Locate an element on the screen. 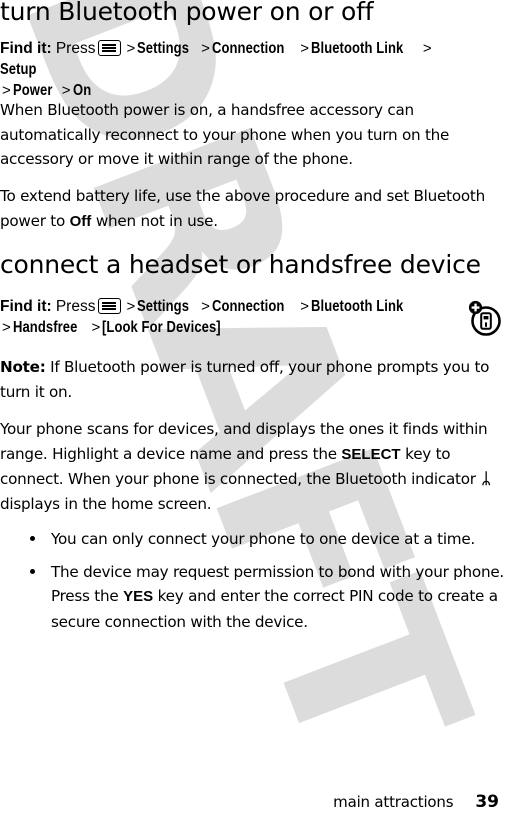  paragraph-text-after: when not in use. is located at coordinates (154, 220).